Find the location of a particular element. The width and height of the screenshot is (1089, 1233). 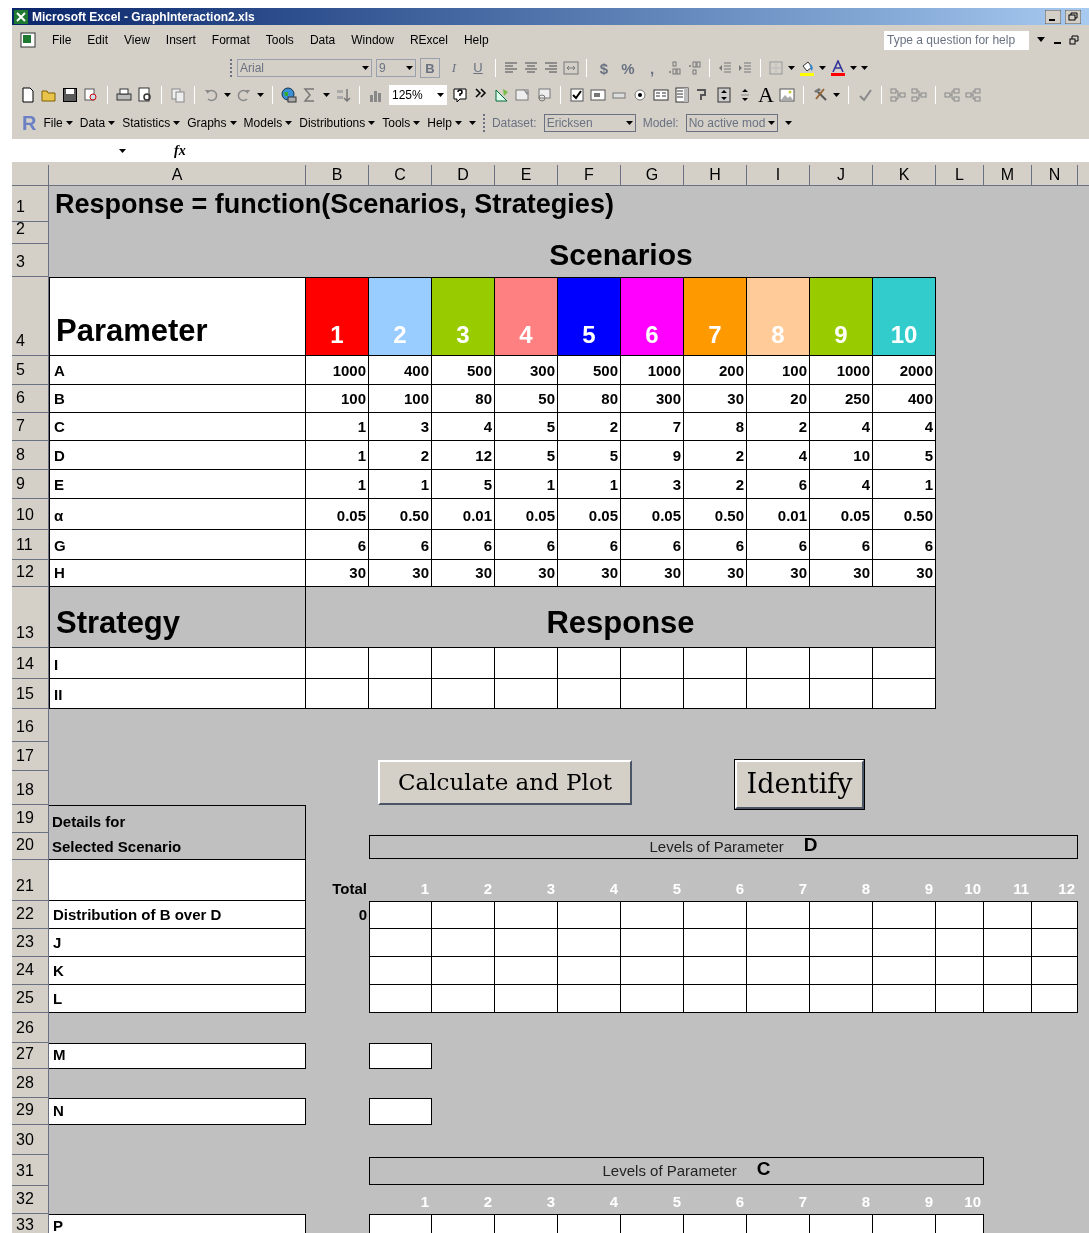

form-icon is located at coordinates (523, 95).